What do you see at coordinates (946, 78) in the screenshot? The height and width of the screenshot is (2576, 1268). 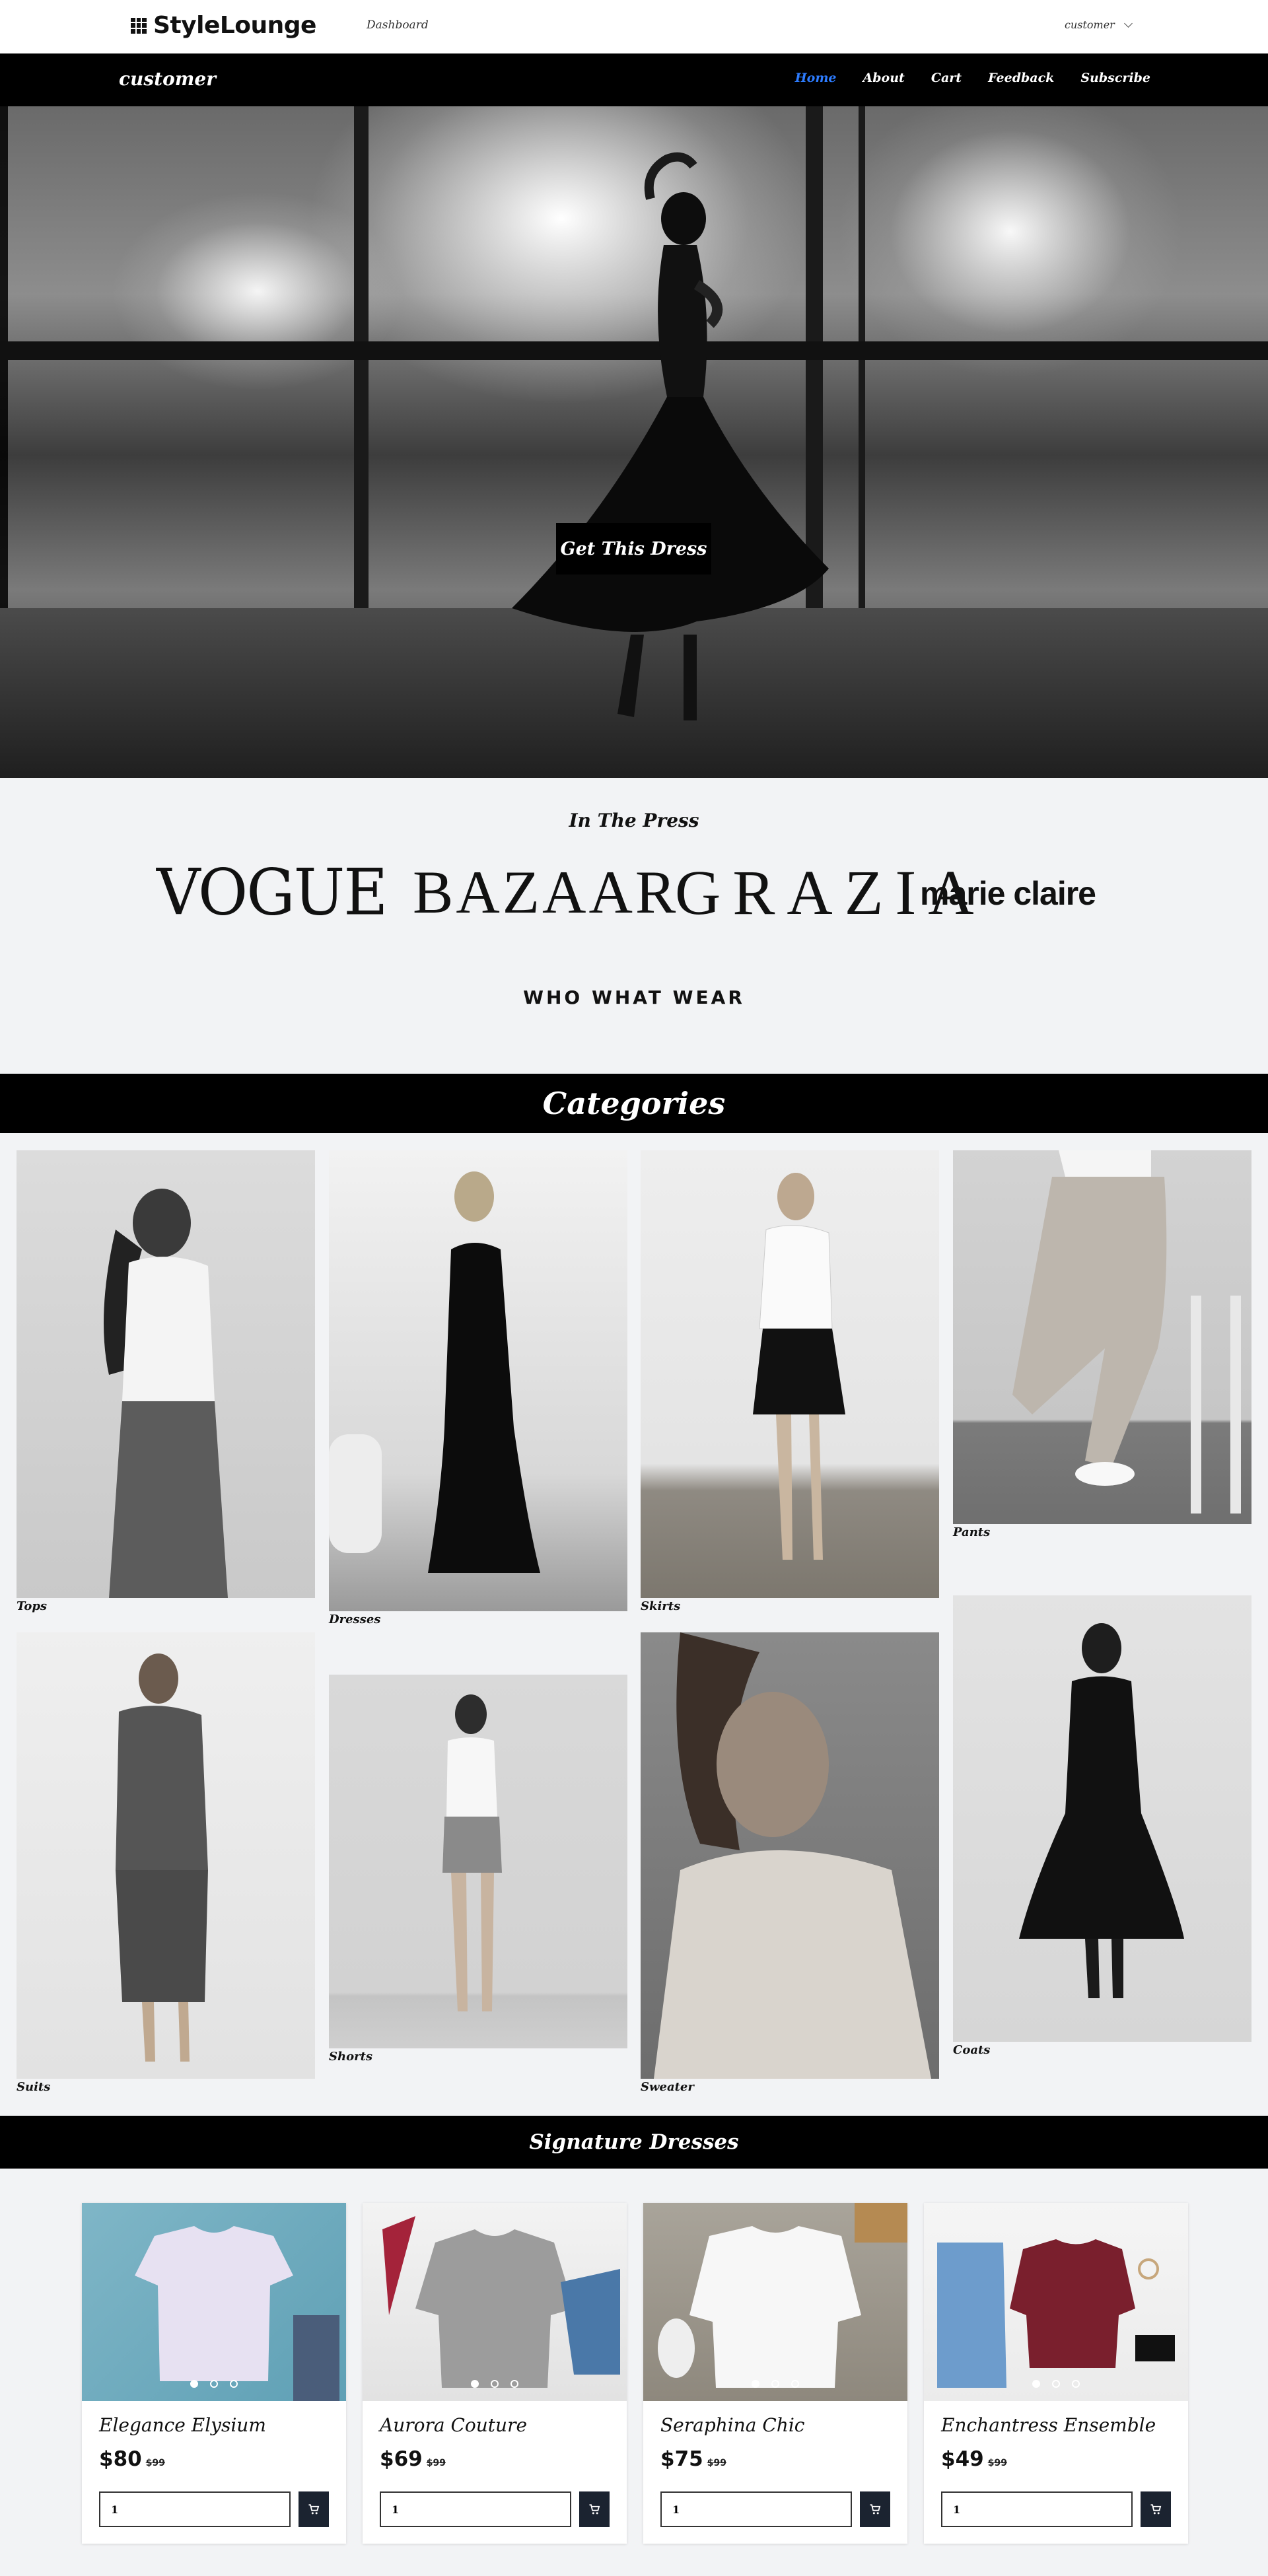 I see `nav-link-cart: Cart` at bounding box center [946, 78].